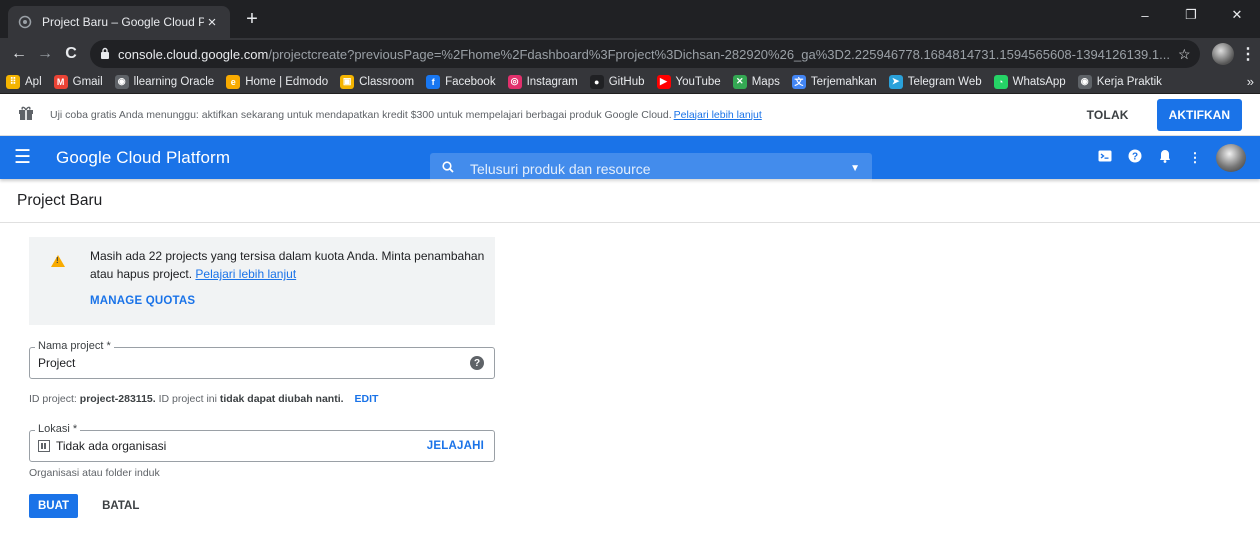  I want to click on bookmark-label: Telegram Web, so click(944, 81).